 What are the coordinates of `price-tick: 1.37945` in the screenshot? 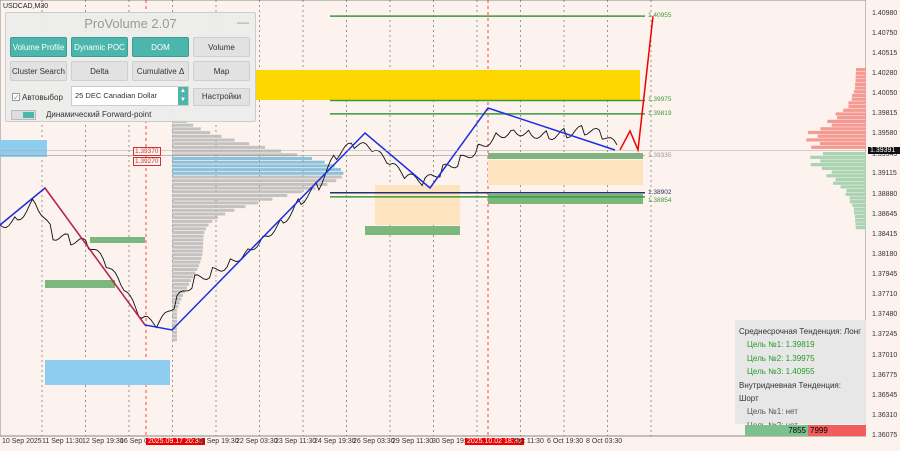 It's located at (885, 275).